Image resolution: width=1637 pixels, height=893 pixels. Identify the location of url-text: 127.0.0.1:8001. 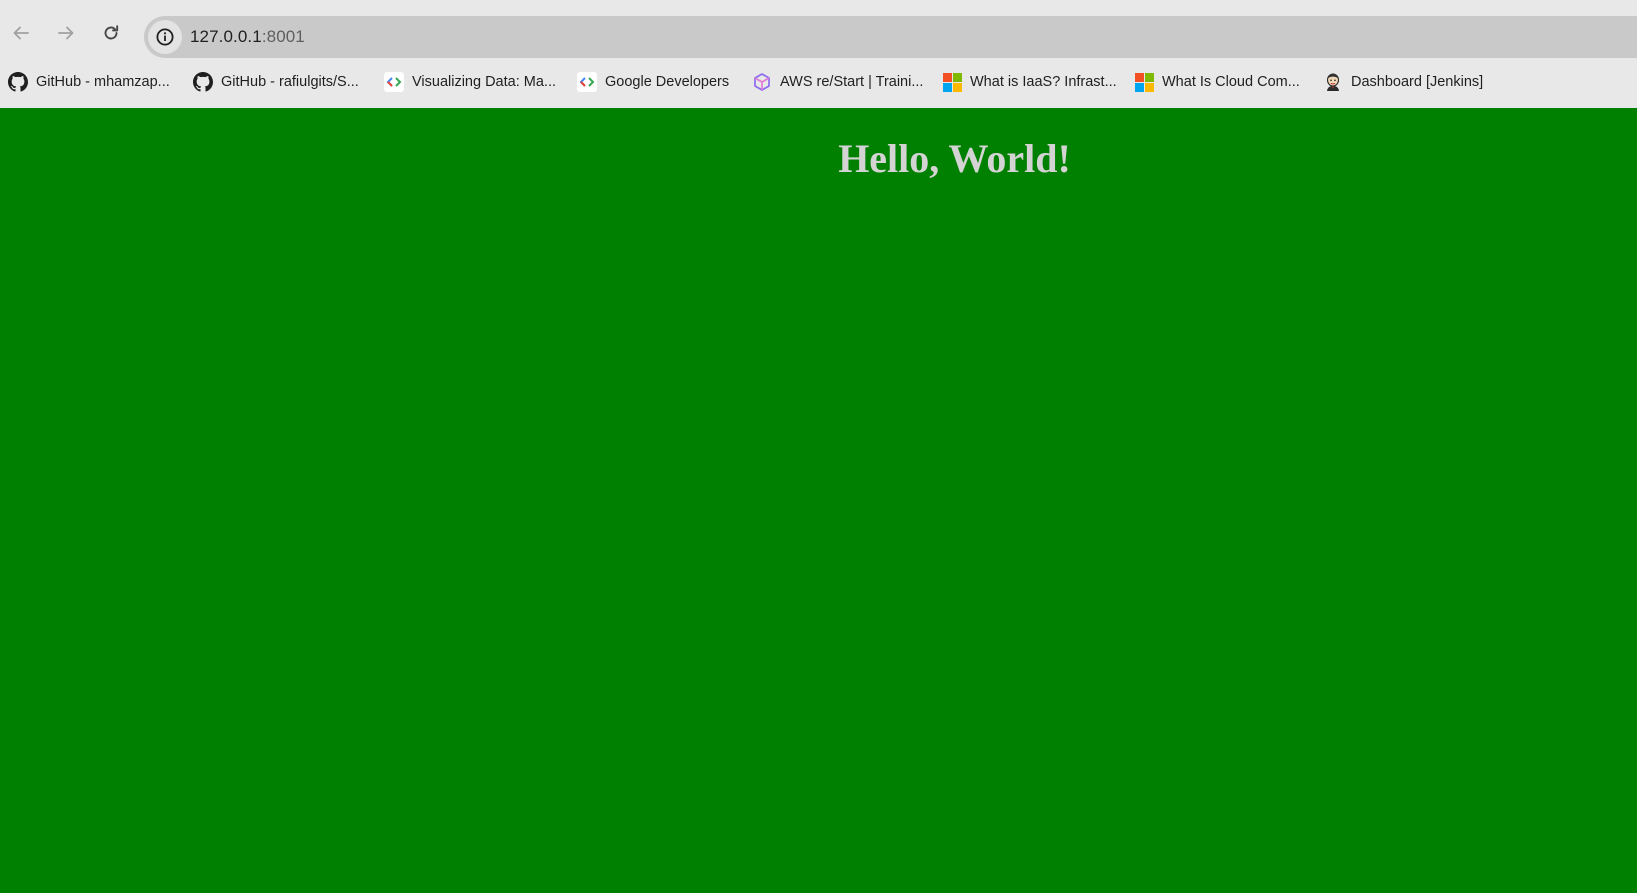
(247, 37).